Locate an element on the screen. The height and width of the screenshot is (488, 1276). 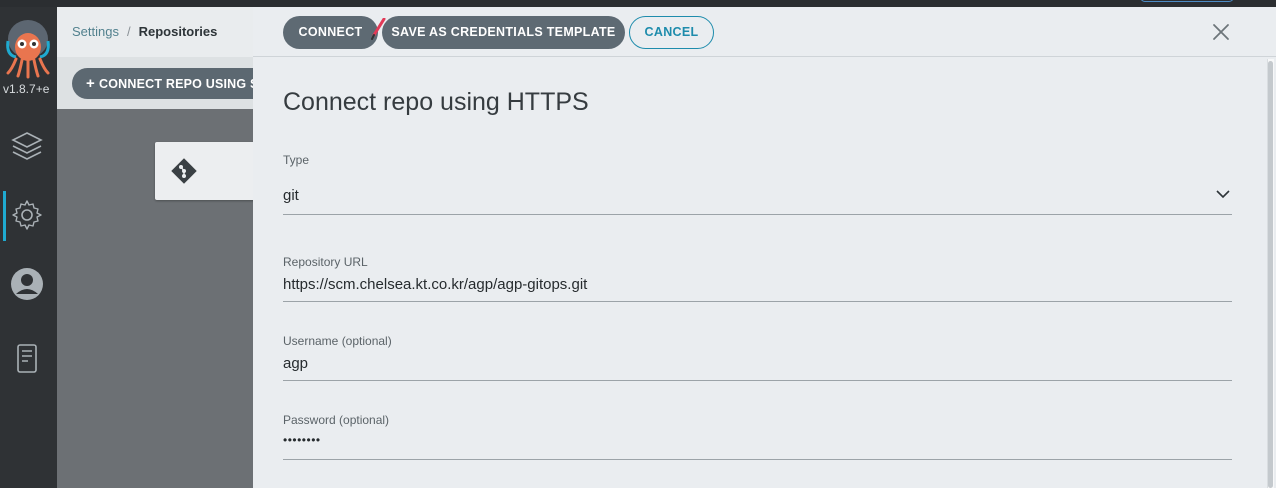
breadcrumb-current: Repositories is located at coordinates (178, 31).